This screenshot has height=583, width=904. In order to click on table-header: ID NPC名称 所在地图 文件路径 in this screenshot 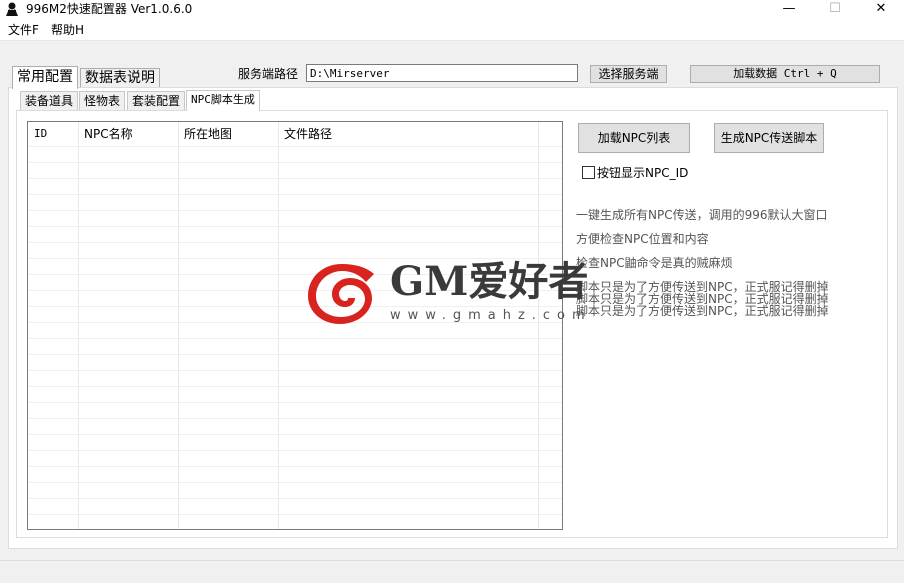, I will do `click(295, 134)`.